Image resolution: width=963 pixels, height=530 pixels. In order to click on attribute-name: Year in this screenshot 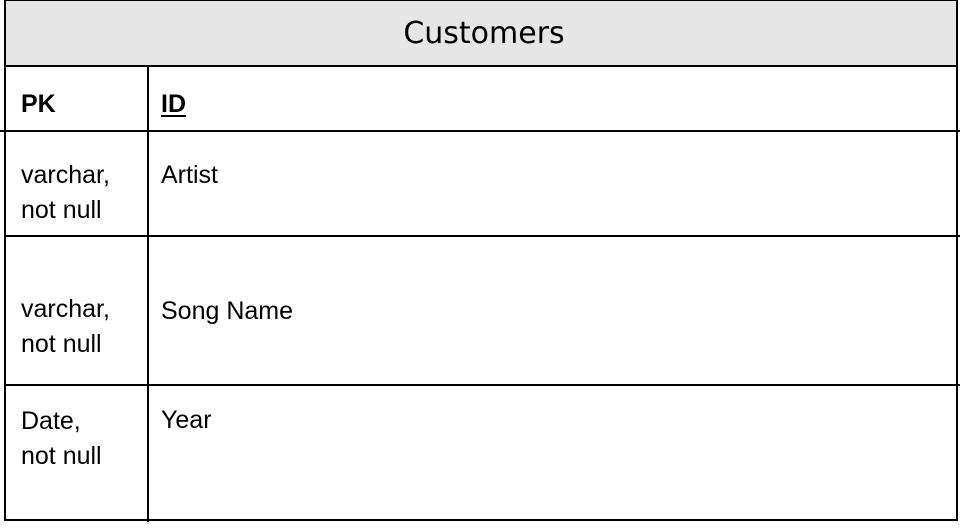, I will do `click(186, 420)`.